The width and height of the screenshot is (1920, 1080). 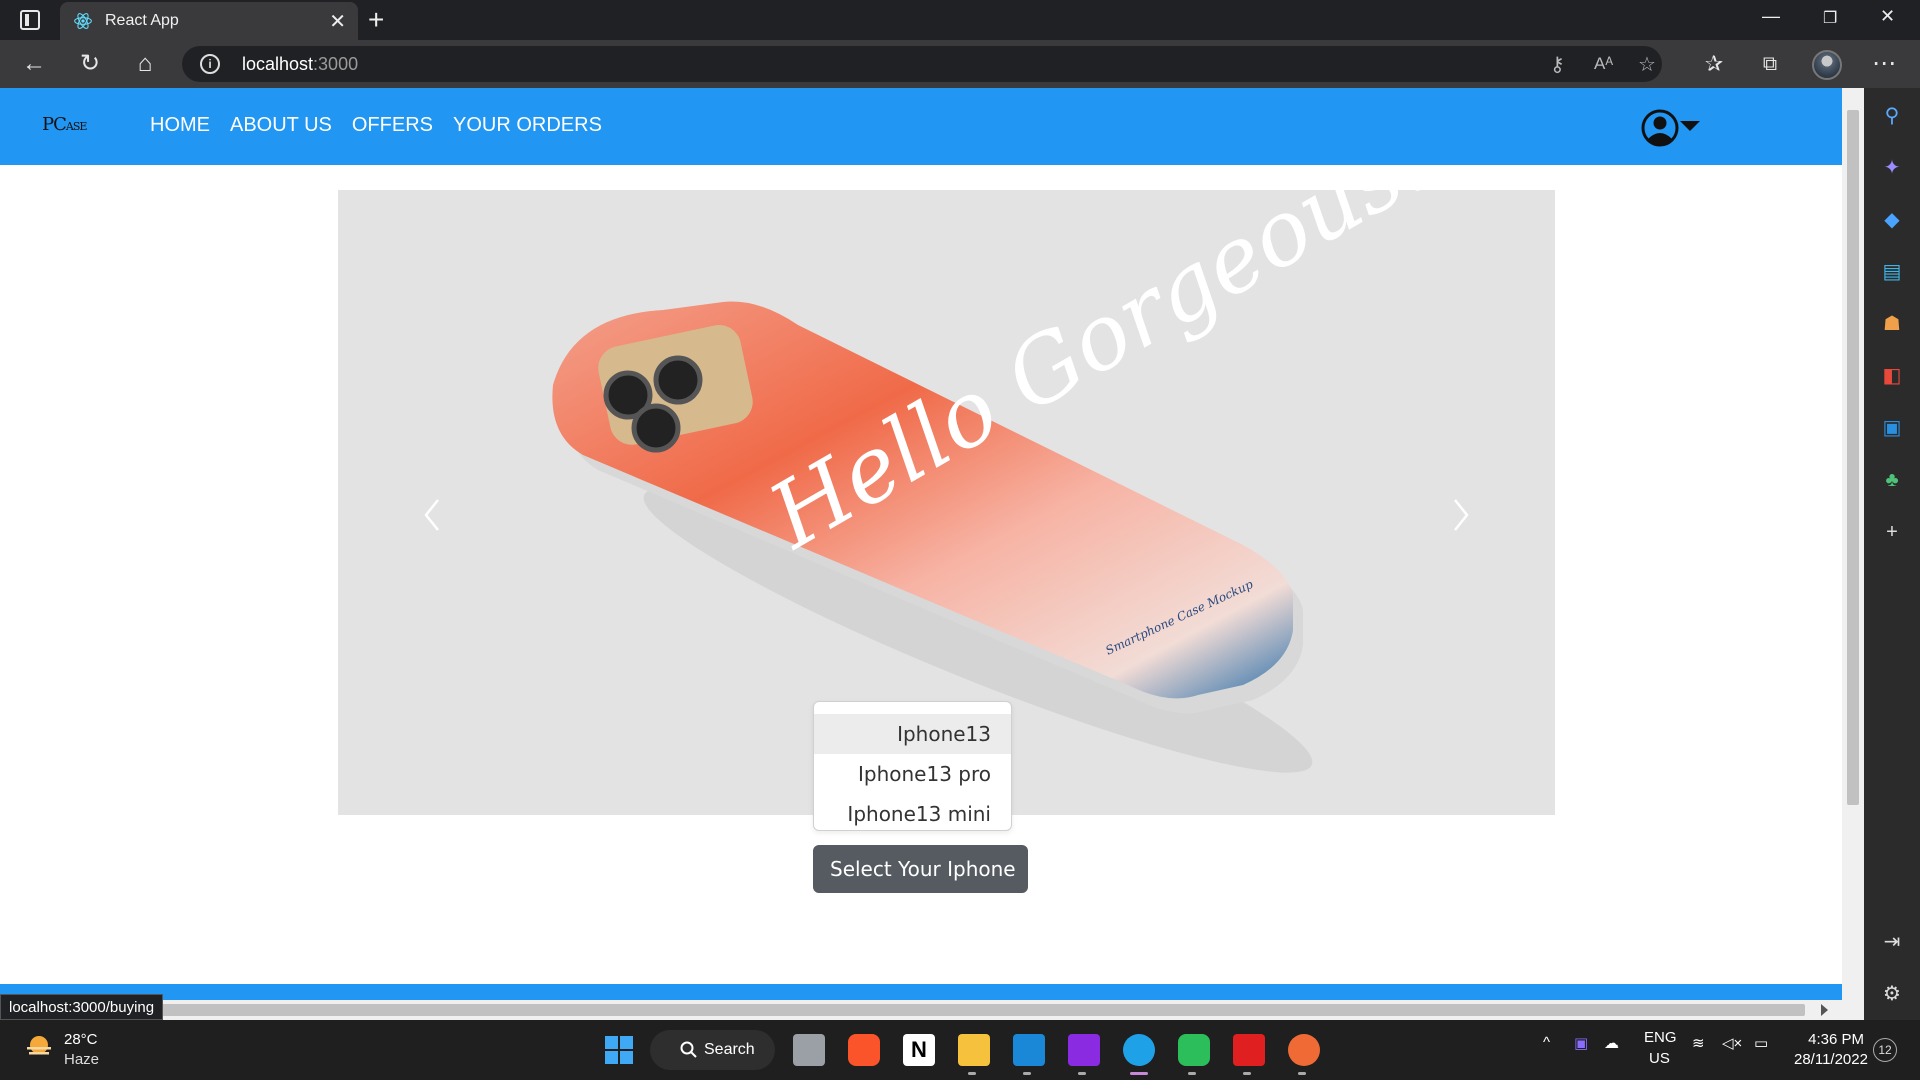 I want to click on key-icon: ⚷, so click(x=1557, y=64).